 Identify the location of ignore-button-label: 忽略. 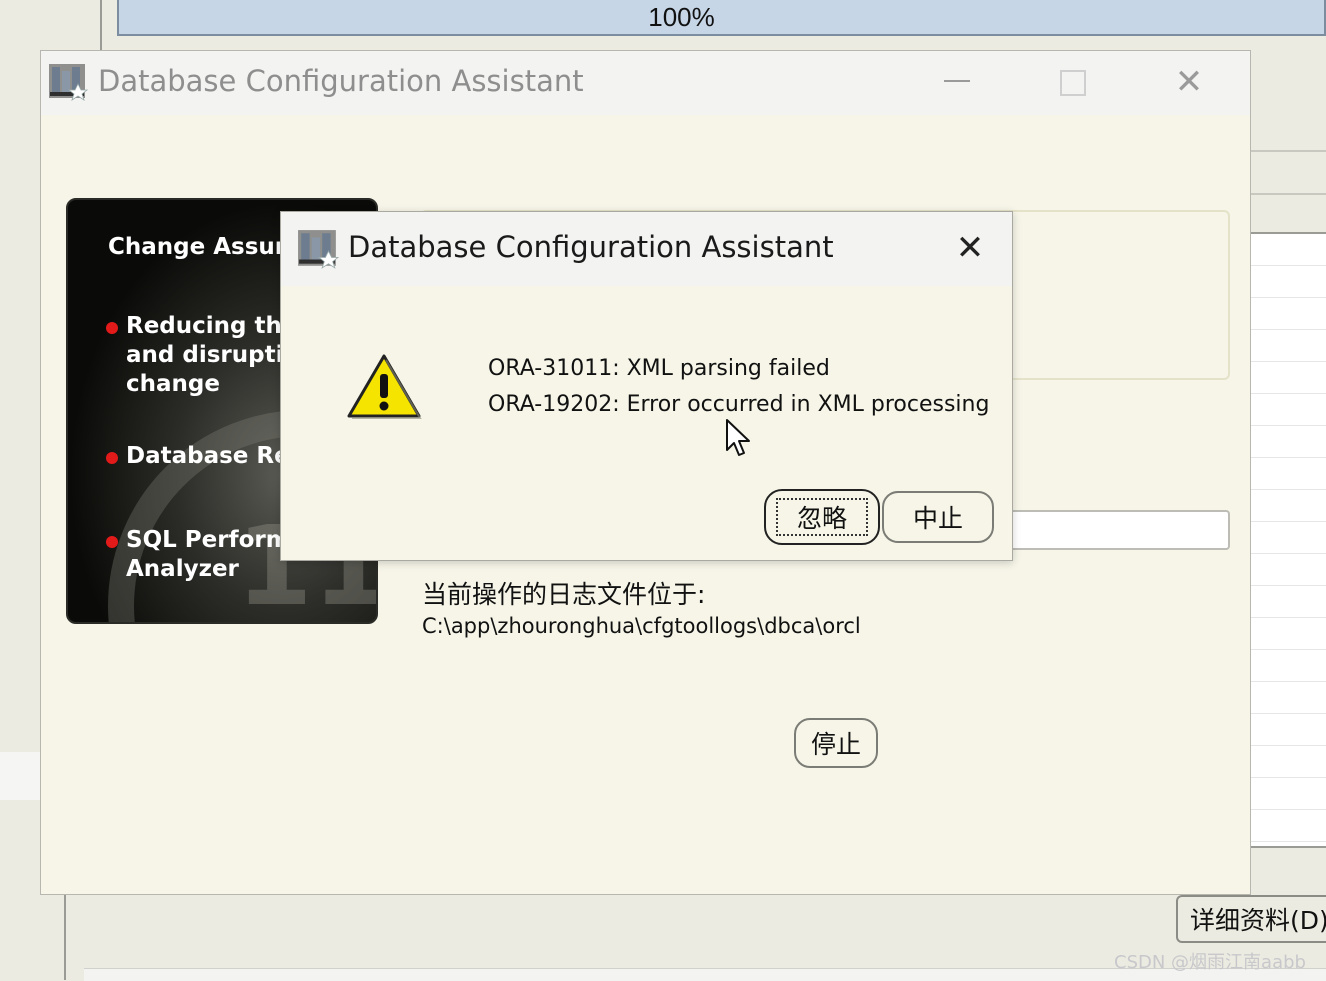
(822, 517).